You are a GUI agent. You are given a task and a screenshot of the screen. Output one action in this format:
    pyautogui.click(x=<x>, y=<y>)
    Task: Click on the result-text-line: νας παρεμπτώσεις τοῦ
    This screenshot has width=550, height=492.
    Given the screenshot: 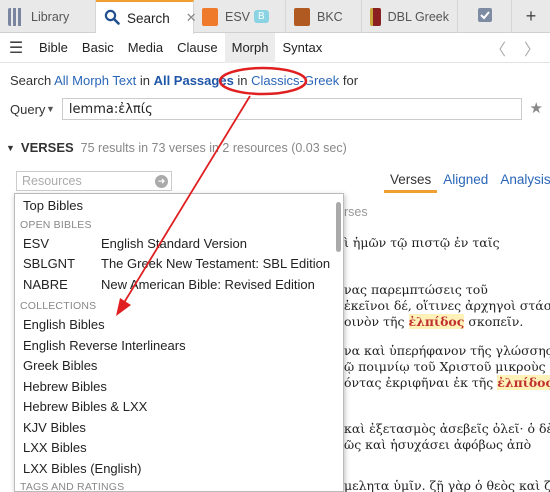 What is the action you would take?
    pyautogui.click(x=416, y=289)
    